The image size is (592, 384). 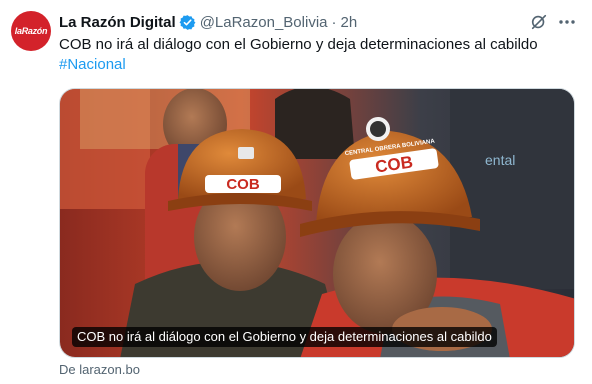 What do you see at coordinates (500, 160) in the screenshot?
I see `background-logo-text: ental` at bounding box center [500, 160].